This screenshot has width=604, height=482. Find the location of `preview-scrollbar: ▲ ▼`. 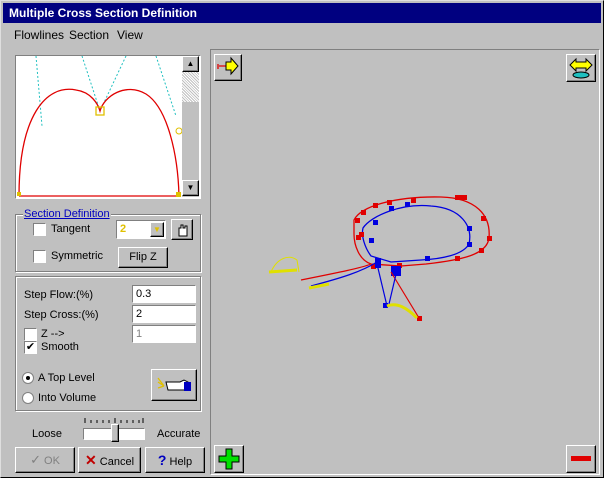

preview-scrollbar: ▲ ▼ is located at coordinates (190, 126).